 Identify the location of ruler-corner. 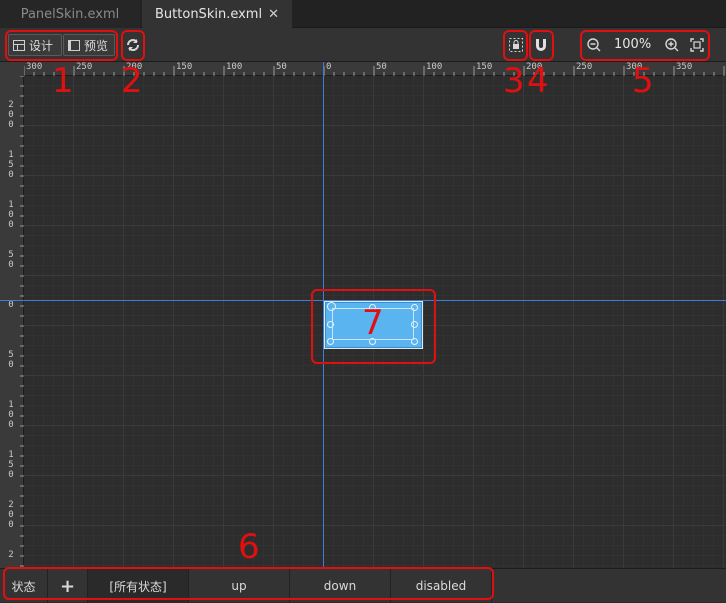
(12, 69).